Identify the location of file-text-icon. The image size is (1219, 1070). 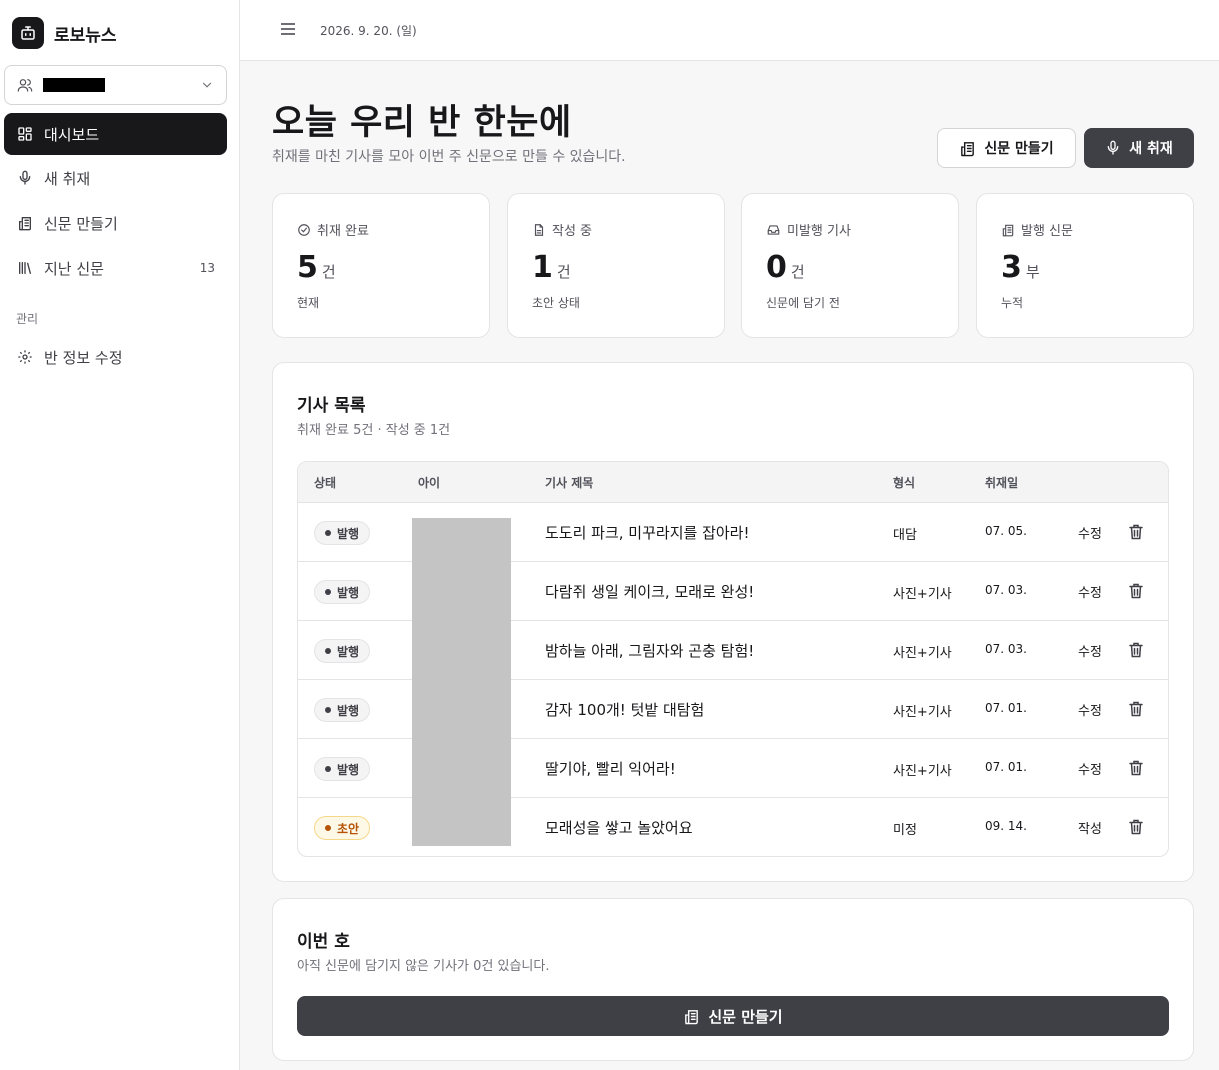
(539, 230).